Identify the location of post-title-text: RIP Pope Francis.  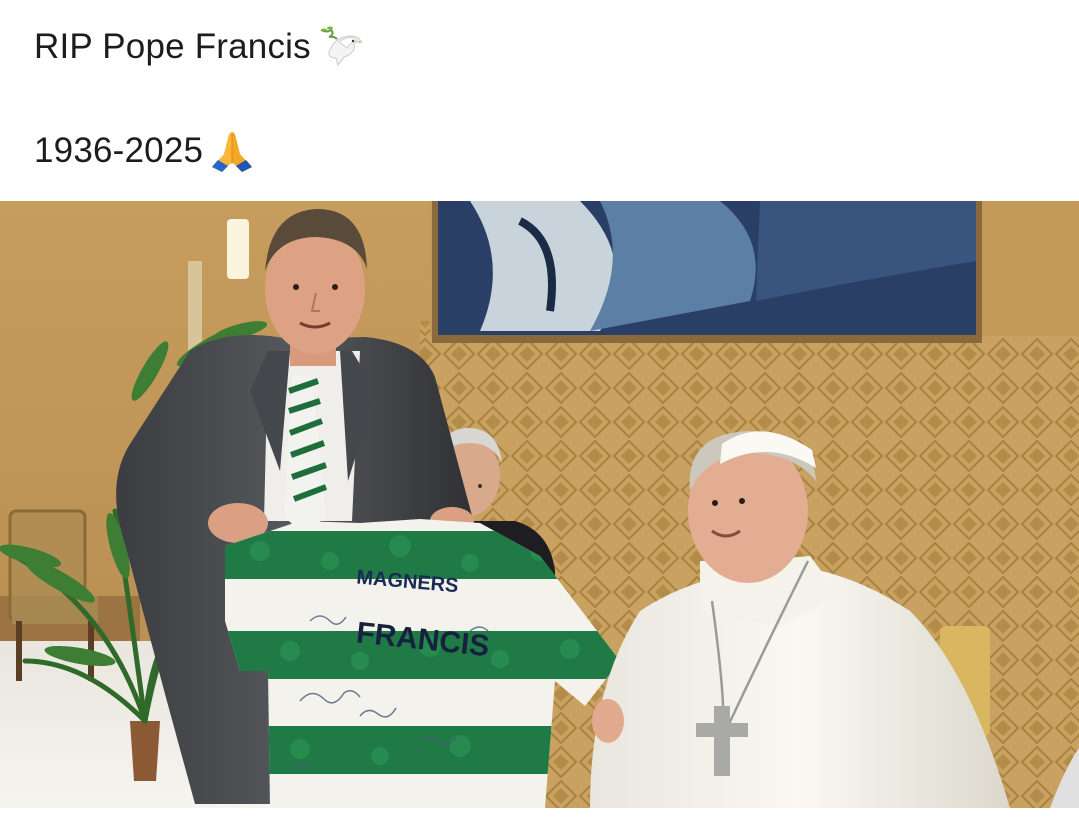
(172, 46).